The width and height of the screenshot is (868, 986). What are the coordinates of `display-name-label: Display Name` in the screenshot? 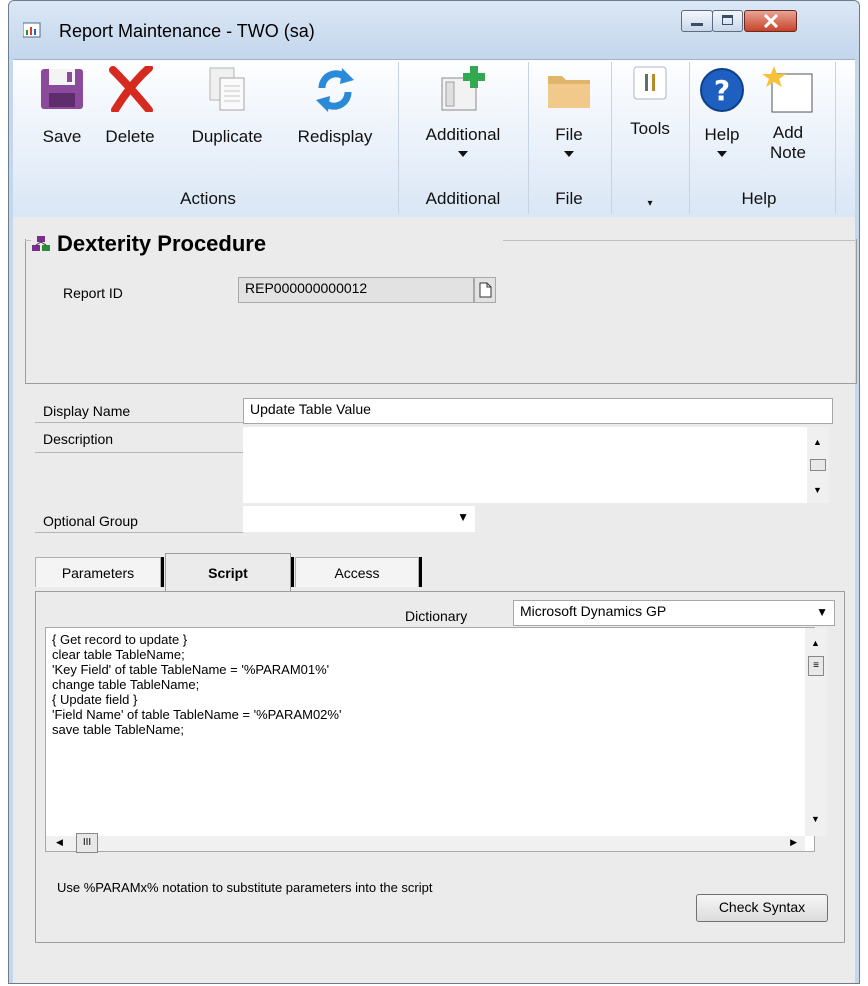 It's located at (87, 411).